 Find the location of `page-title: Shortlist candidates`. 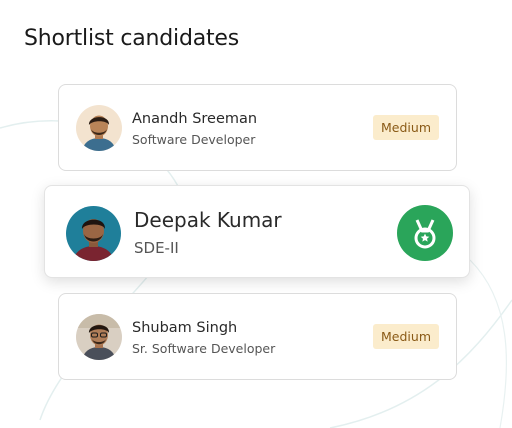

page-title: Shortlist candidates is located at coordinates (132, 38).